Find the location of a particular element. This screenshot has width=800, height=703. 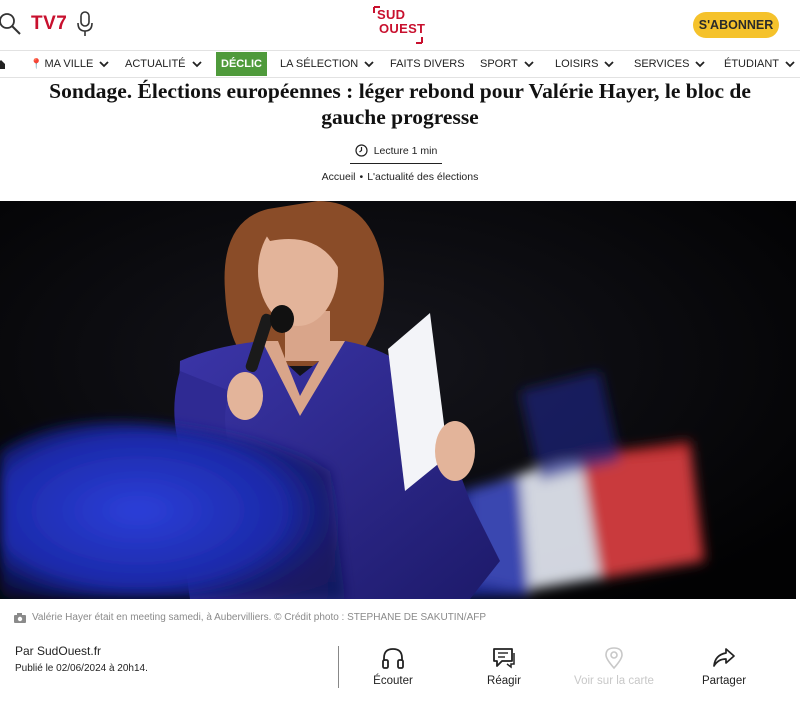

site-header: TV7 SUD OUEST S'ABONNER is located at coordinates (400, 25).